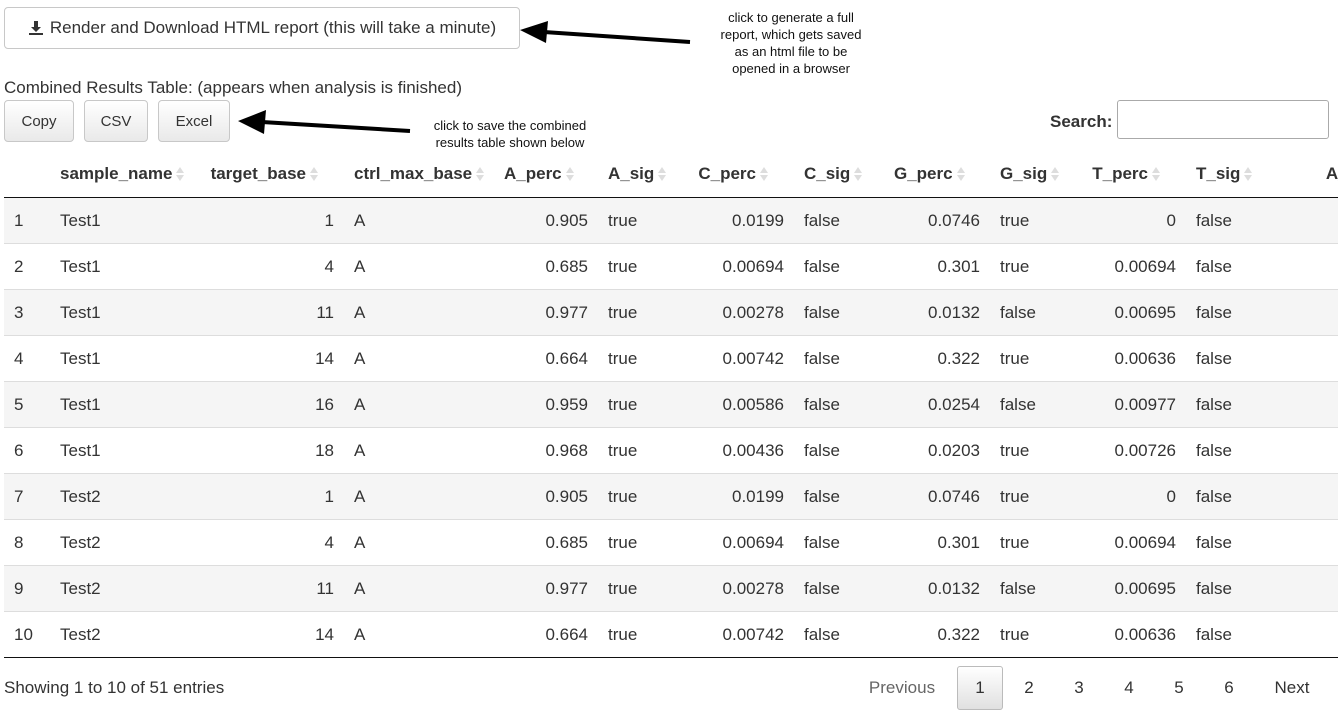 This screenshot has height=712, width=1338. What do you see at coordinates (923, 173) in the screenshot?
I see `column-header-label: G_perc` at bounding box center [923, 173].